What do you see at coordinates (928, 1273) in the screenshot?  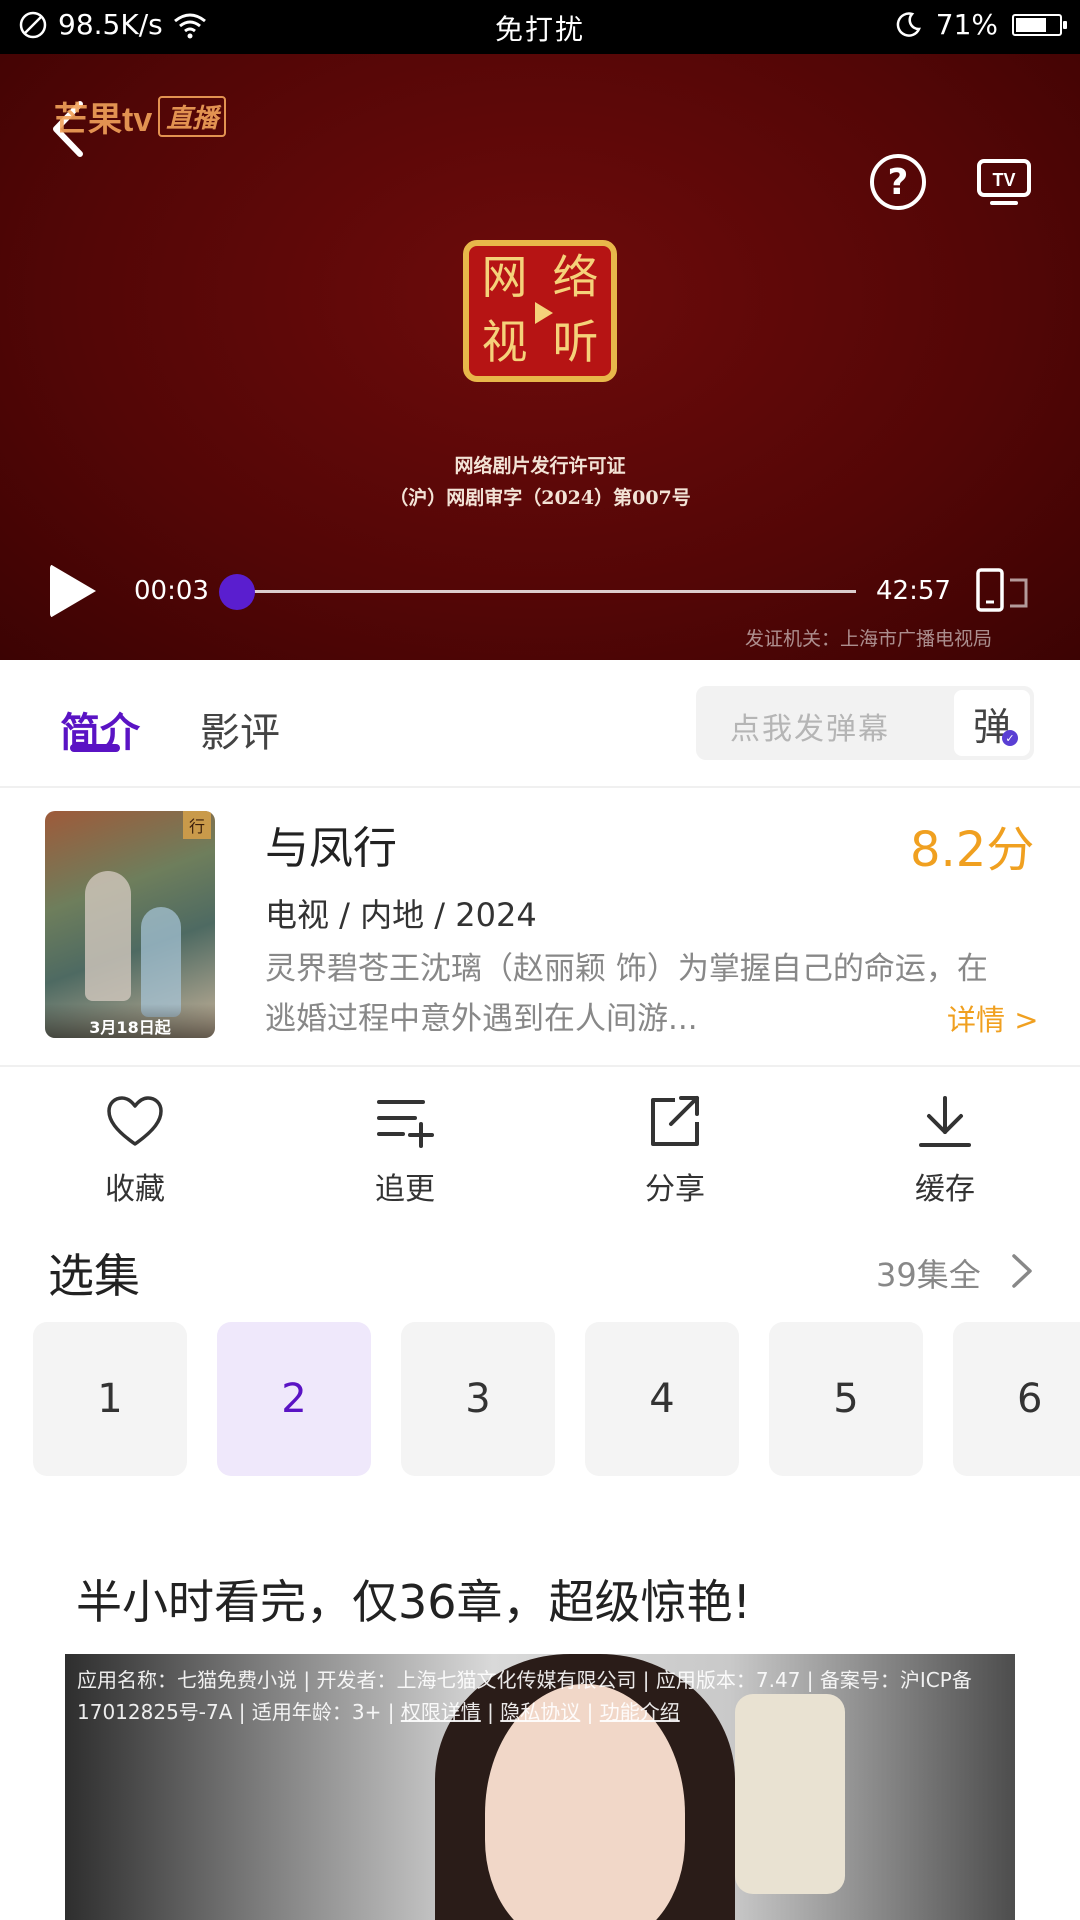 I see `episodes-count: 39集全` at bounding box center [928, 1273].